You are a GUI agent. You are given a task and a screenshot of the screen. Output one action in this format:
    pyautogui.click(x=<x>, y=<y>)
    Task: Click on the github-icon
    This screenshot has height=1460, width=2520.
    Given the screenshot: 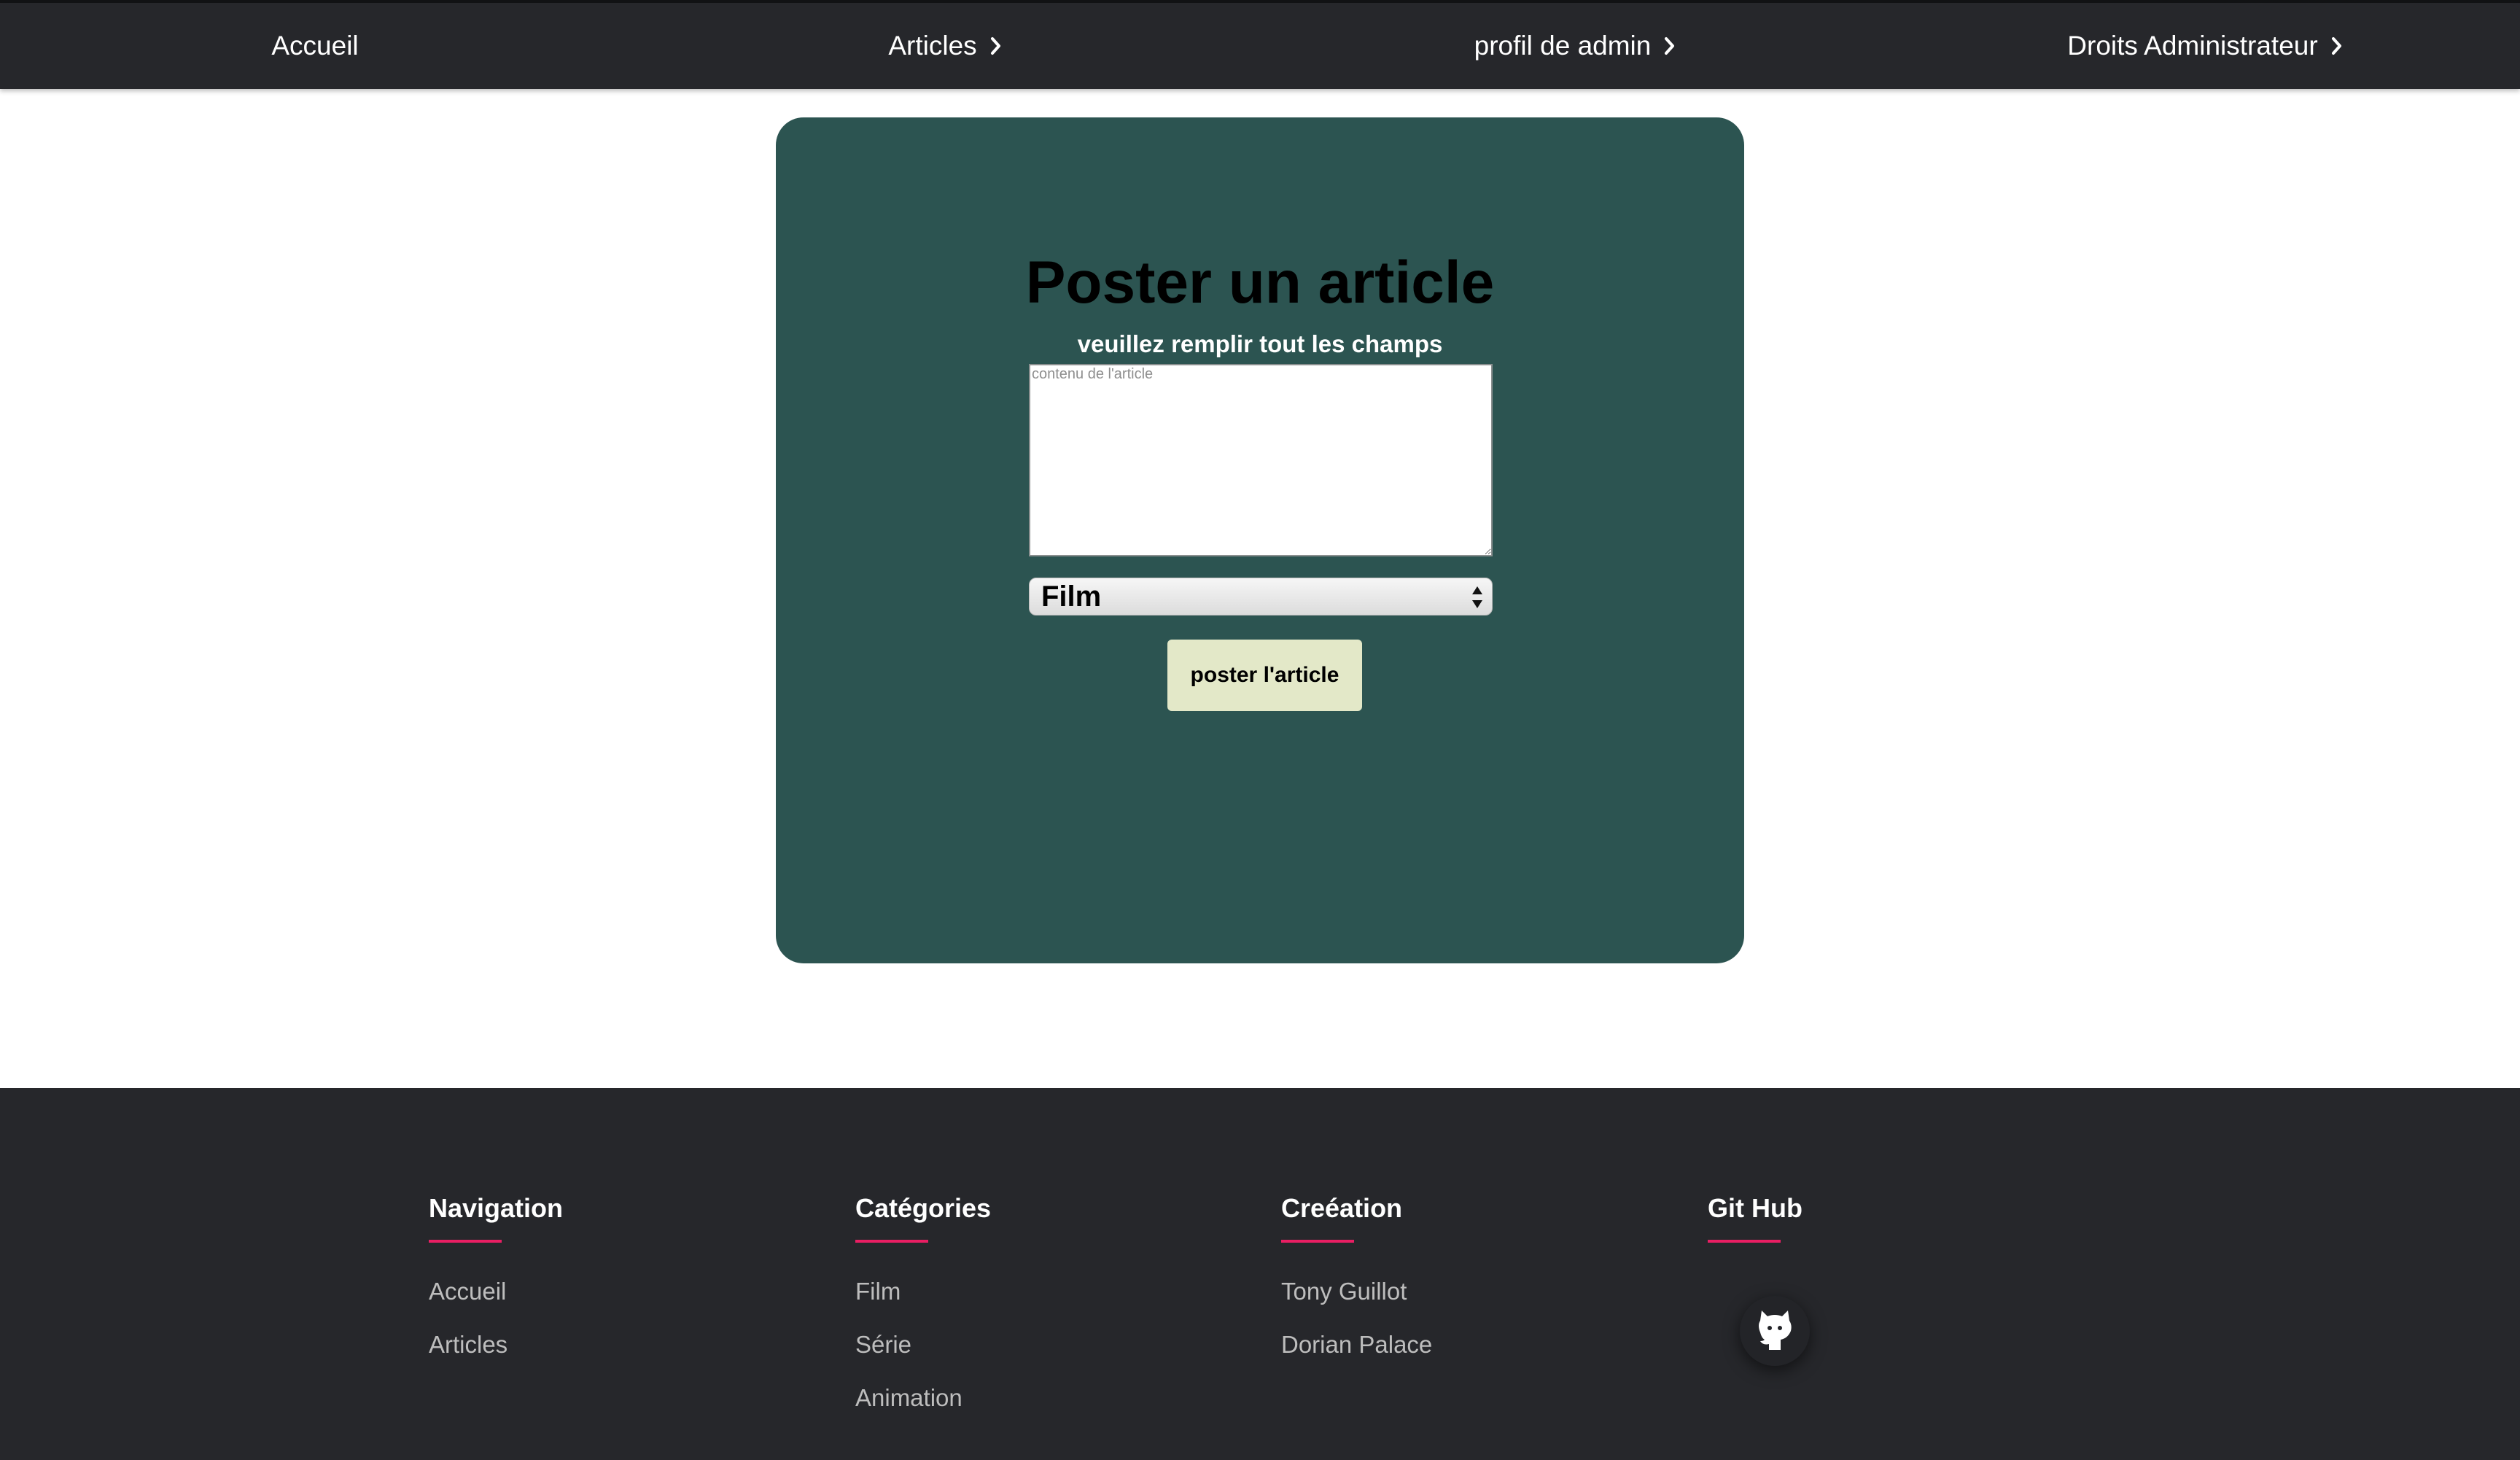 What is the action you would take?
    pyautogui.click(x=1775, y=1331)
    